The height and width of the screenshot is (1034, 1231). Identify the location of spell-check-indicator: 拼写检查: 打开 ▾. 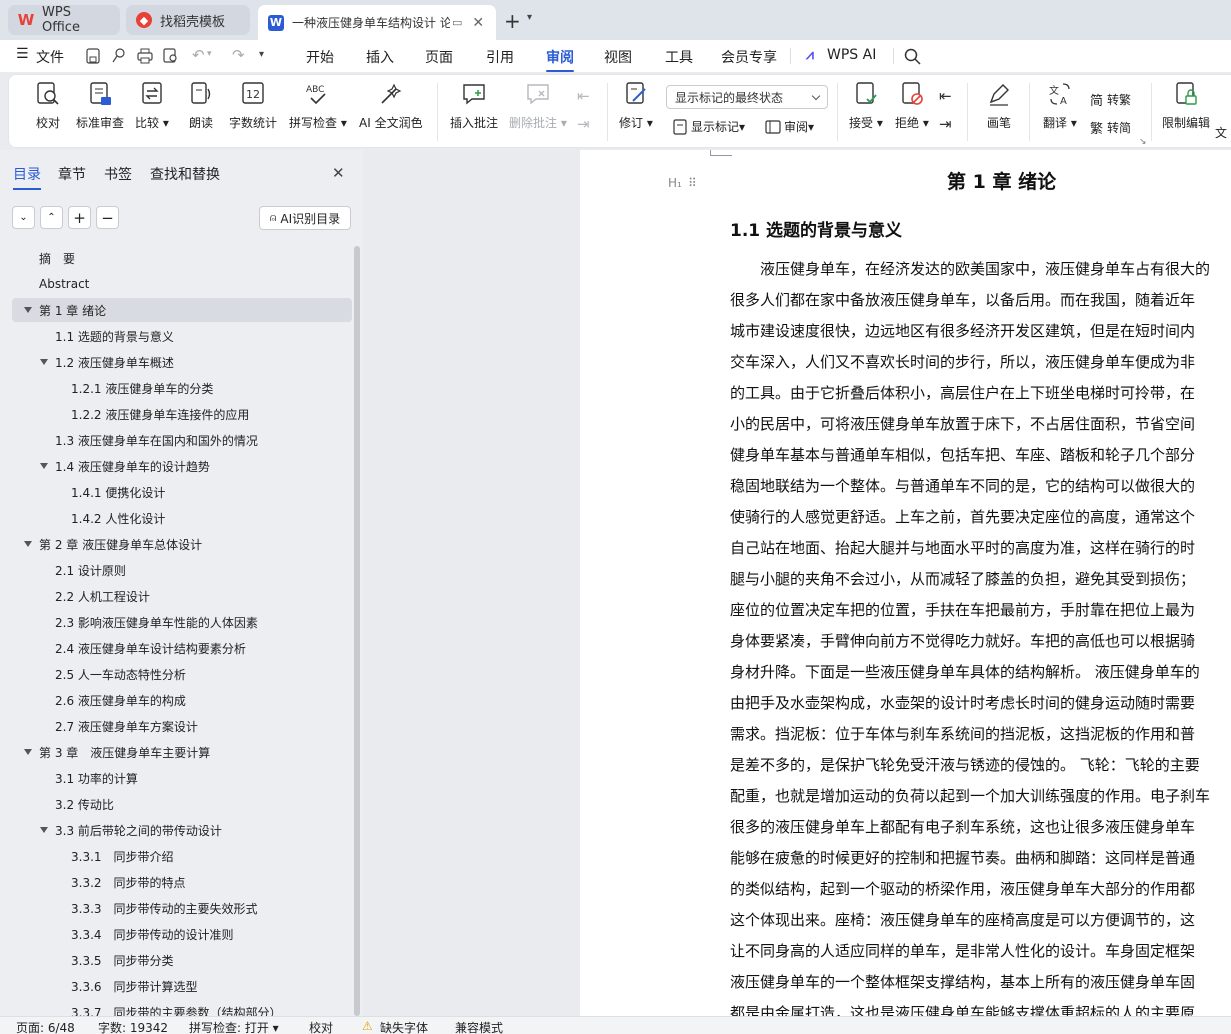
(234, 1026).